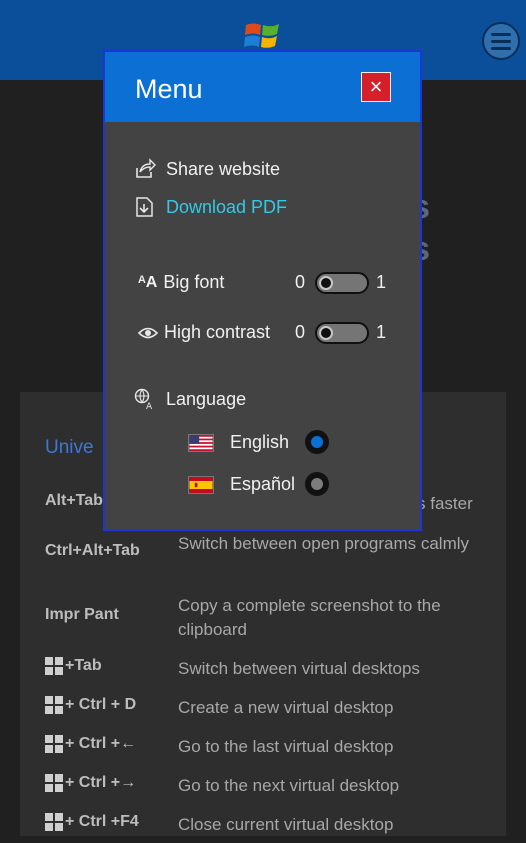 The width and height of the screenshot is (526, 843). What do you see at coordinates (101, 704) in the screenshot?
I see `shortcut-key-text: + Ctrl + D` at bounding box center [101, 704].